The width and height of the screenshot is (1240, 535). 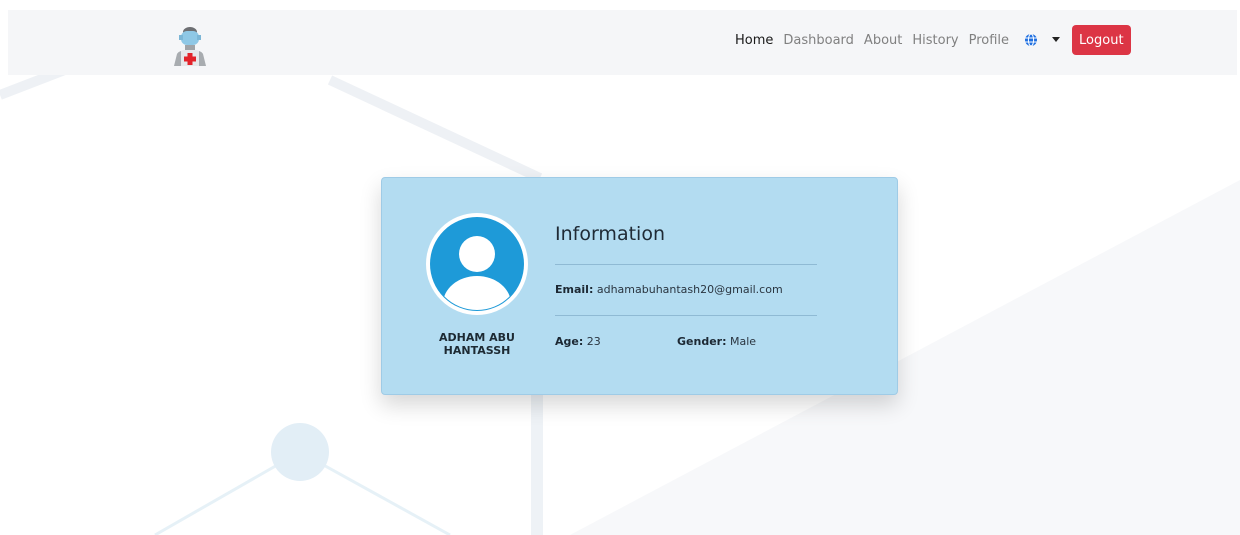 What do you see at coordinates (689, 289) in the screenshot?
I see `email-value: adhamabuhantash20@gmail.com` at bounding box center [689, 289].